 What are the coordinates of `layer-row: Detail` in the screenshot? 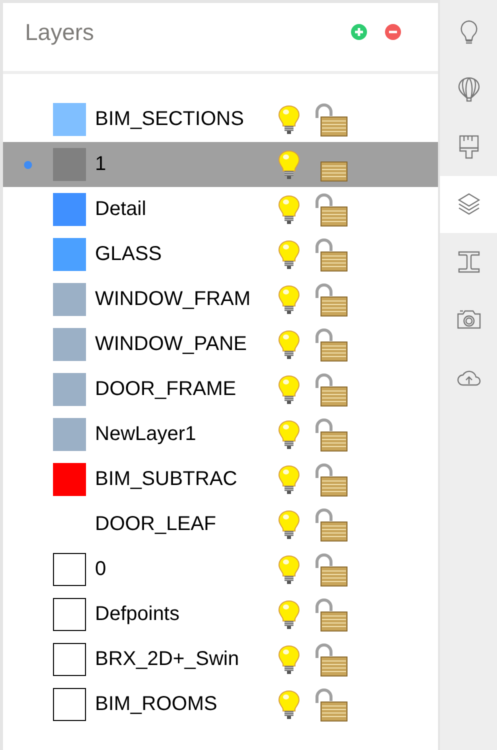 It's located at (220, 209).